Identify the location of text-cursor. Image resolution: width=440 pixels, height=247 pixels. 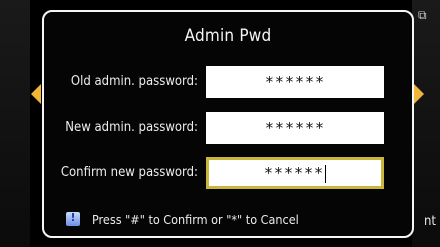
(326, 173).